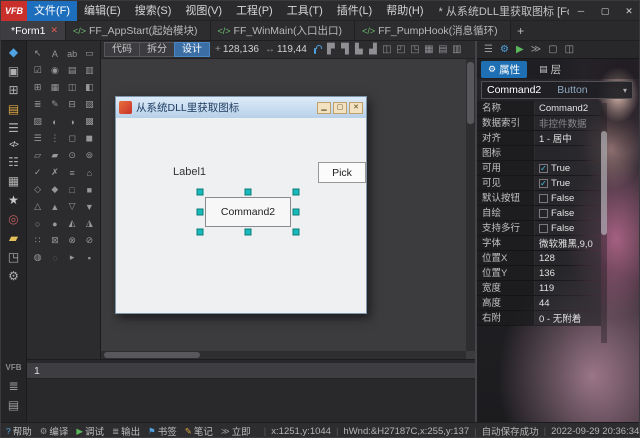  I want to click on toolbox-control-icon: ▱, so click(37, 155).